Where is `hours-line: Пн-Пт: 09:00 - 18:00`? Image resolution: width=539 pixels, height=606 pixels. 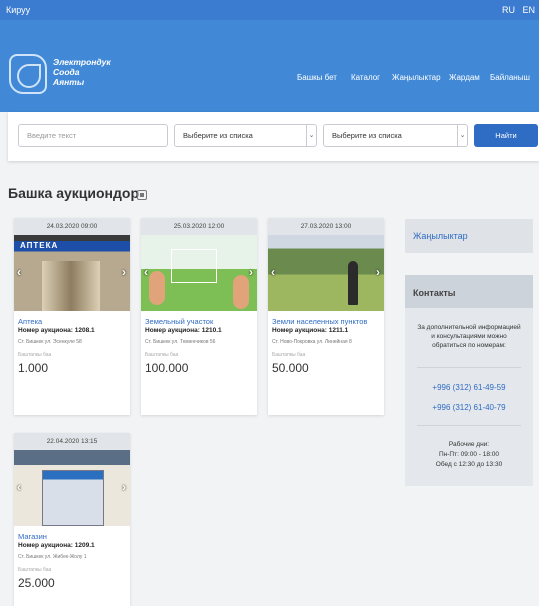 hours-line: Пн-Пт: 09:00 - 18:00 is located at coordinates (469, 454).